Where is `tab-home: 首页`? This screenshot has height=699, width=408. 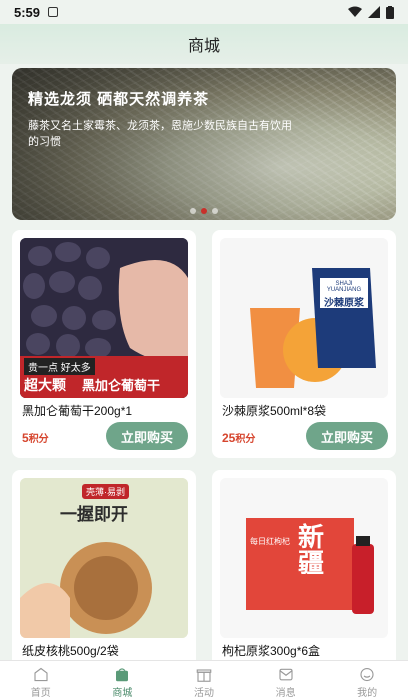
tab-home: 首页 is located at coordinates (41, 680).